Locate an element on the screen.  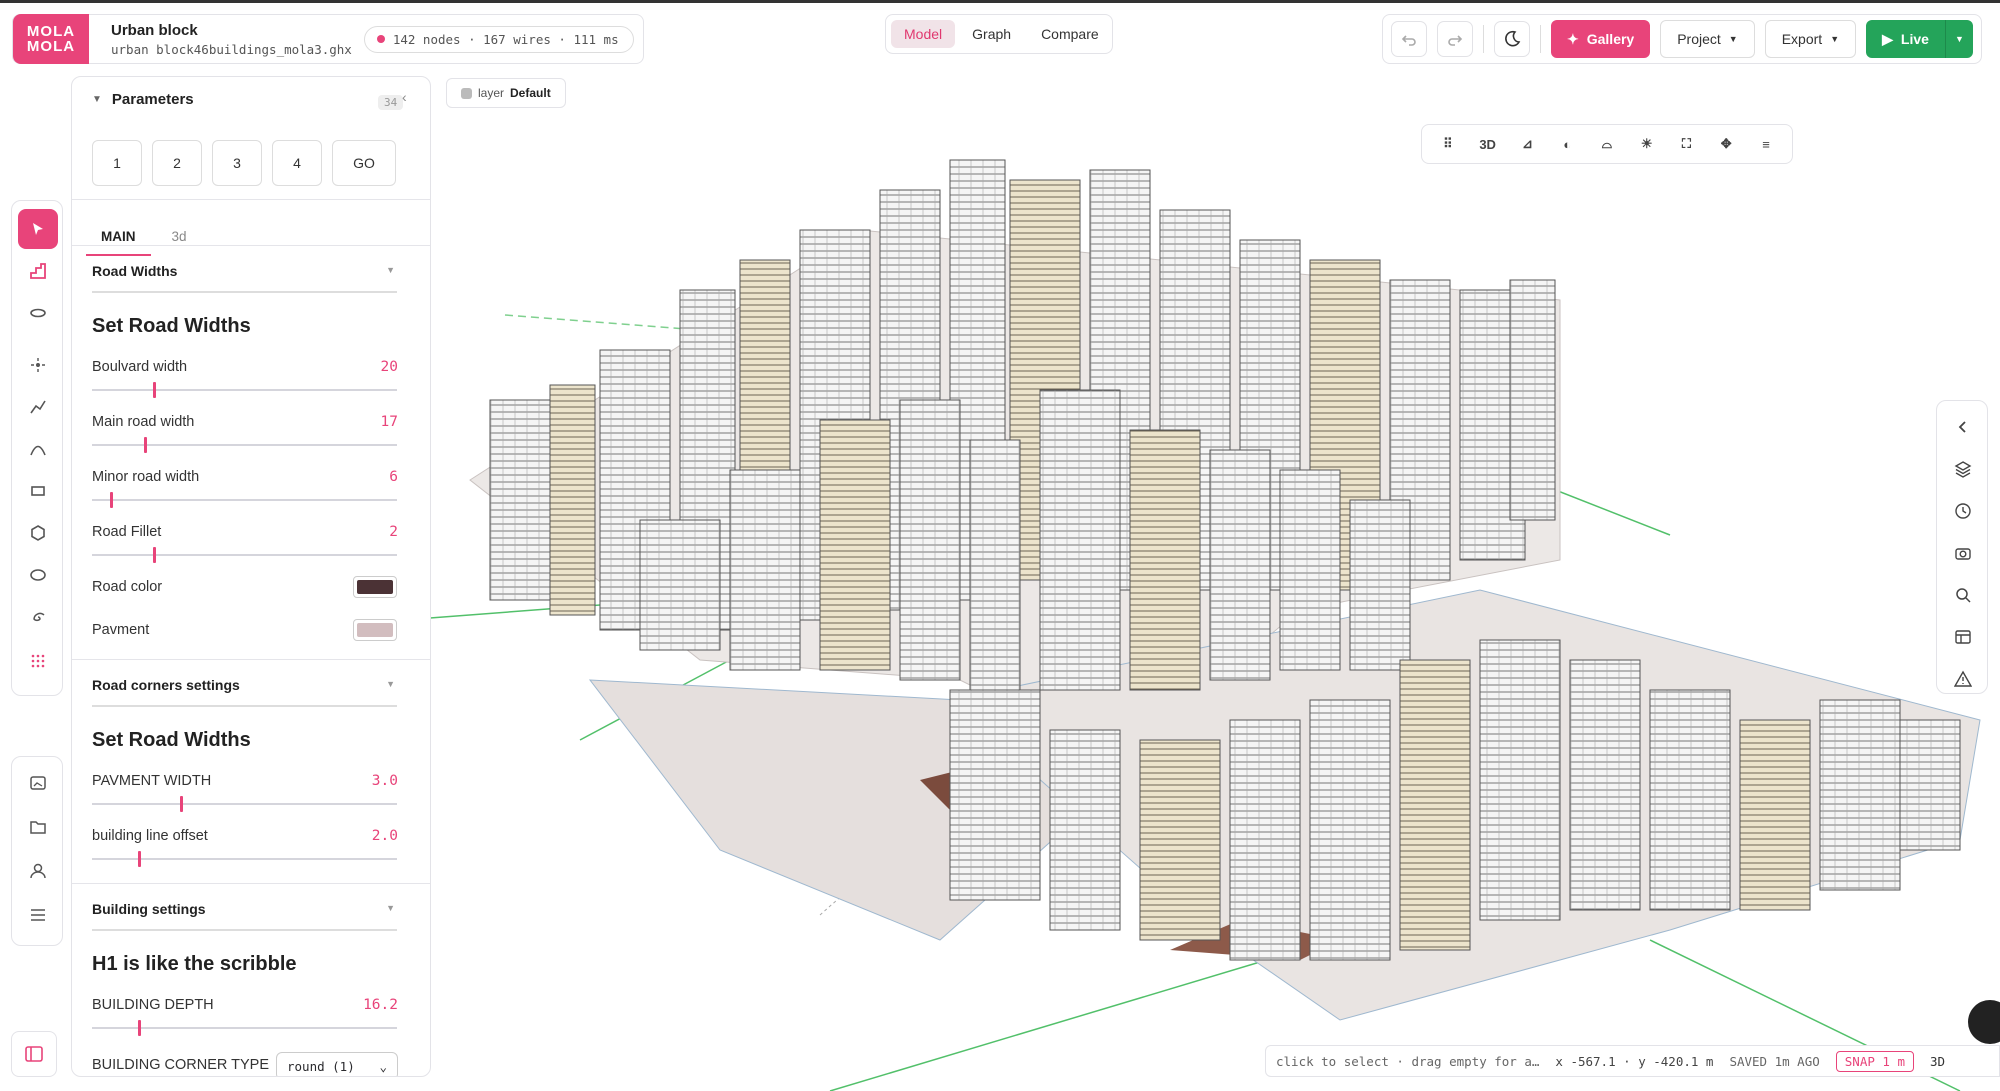
table-icon is located at coordinates (1963, 637).